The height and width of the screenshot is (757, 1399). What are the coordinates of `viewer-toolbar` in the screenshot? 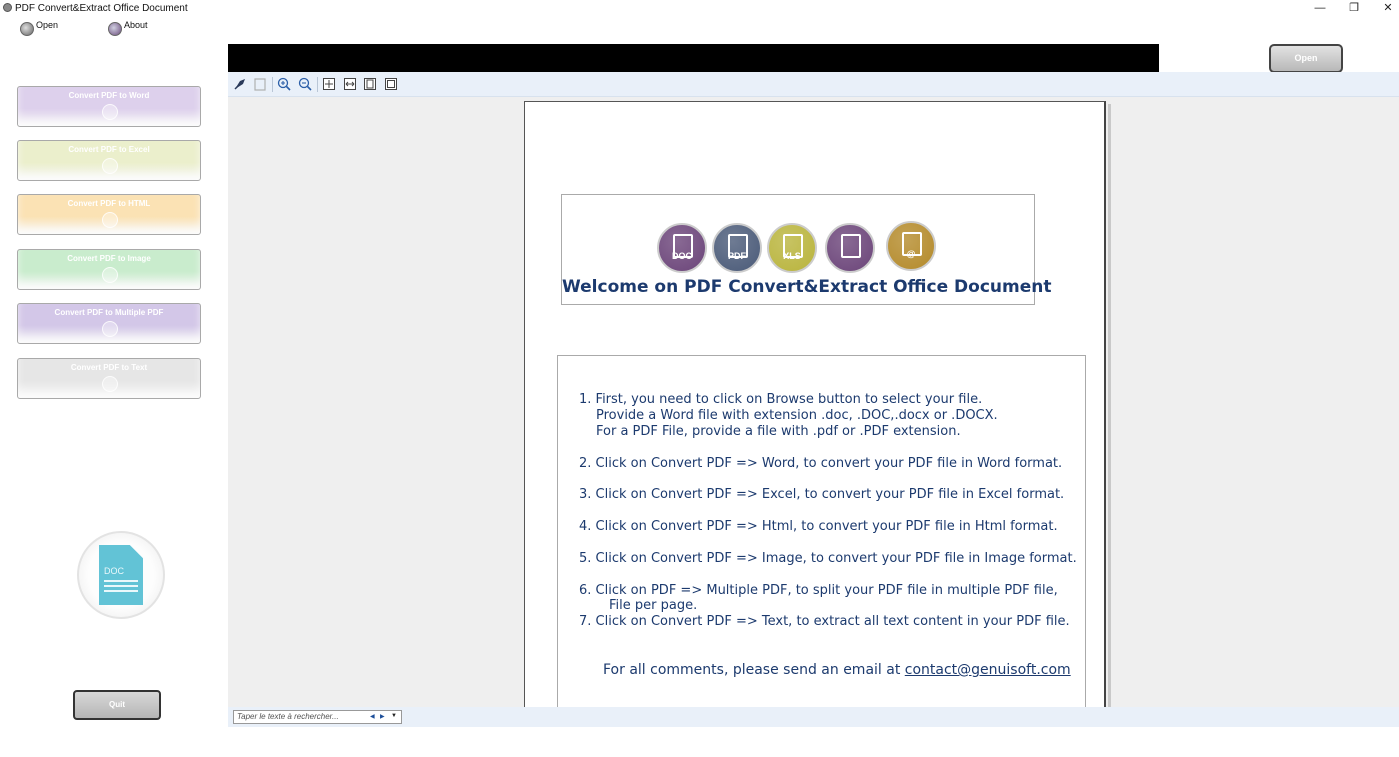 It's located at (813, 84).